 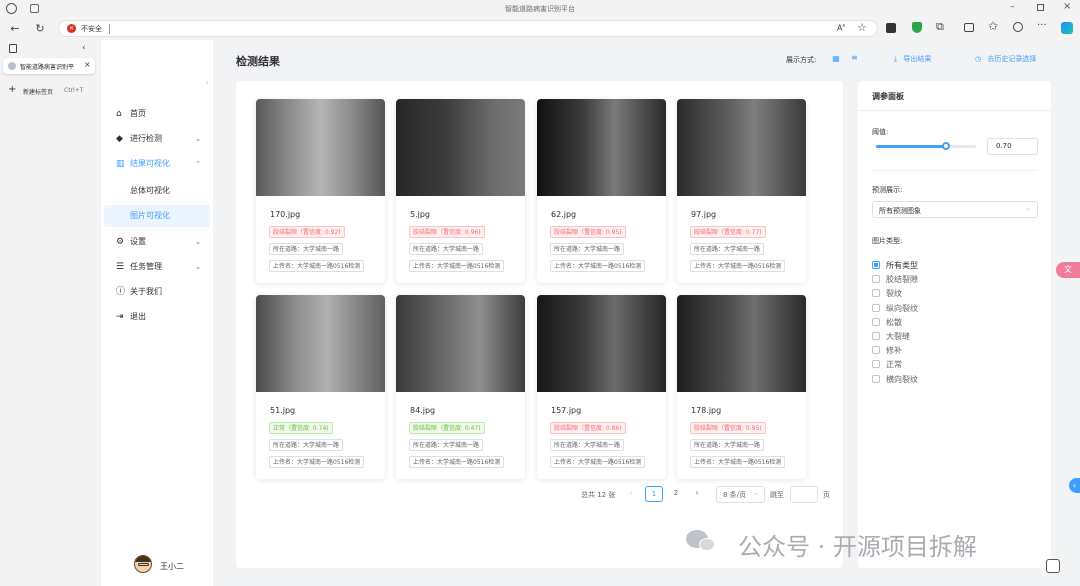 What do you see at coordinates (880, 132) in the screenshot?
I see `threshold-label: 阈值:` at bounding box center [880, 132].